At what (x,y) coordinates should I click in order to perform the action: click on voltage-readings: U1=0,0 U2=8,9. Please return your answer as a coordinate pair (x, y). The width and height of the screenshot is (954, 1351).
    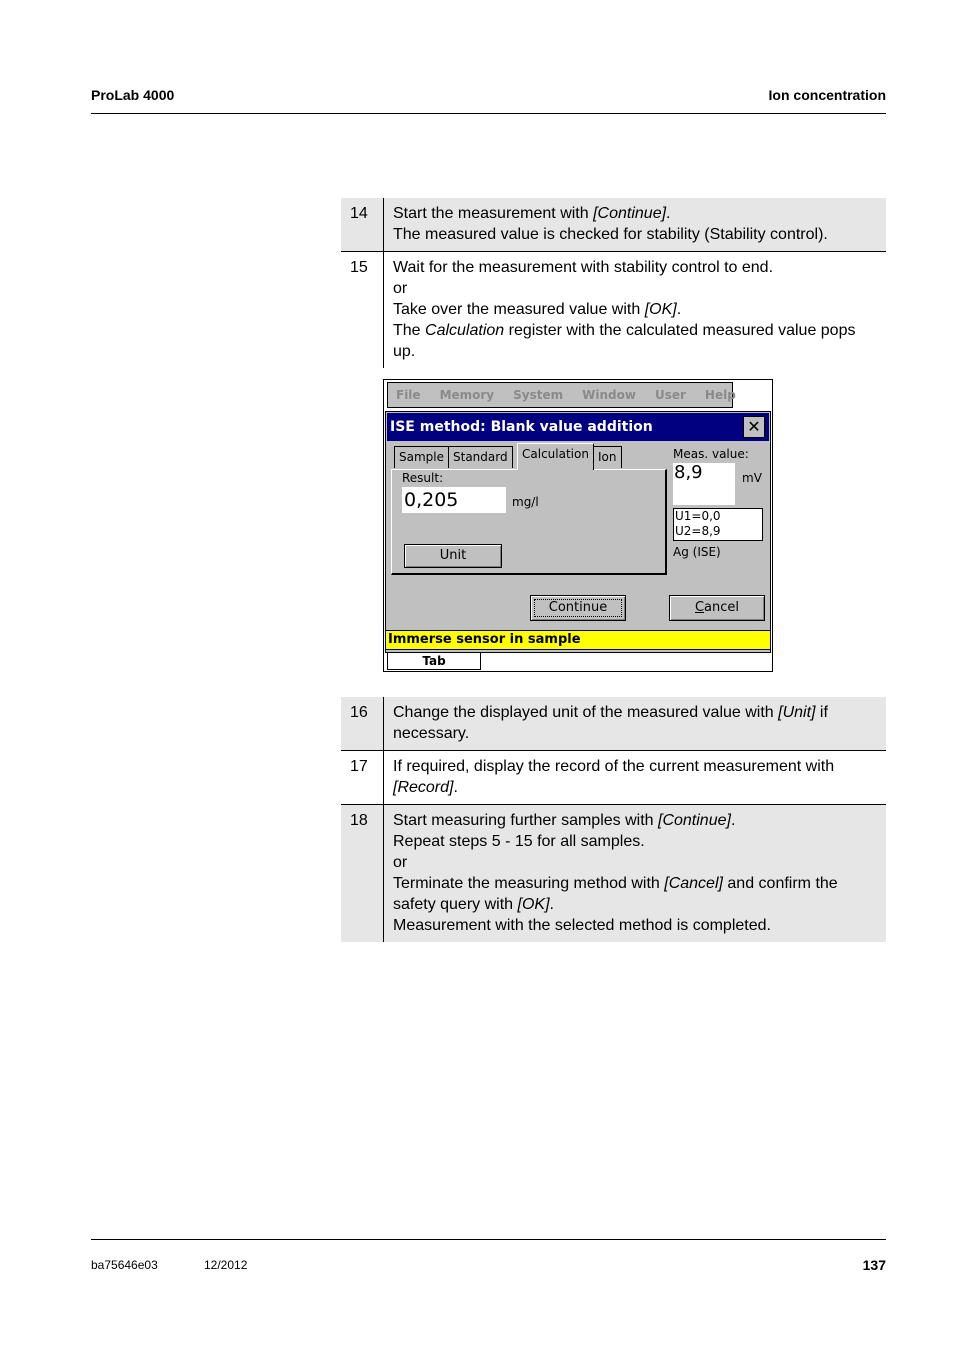
    Looking at the image, I should click on (718, 524).